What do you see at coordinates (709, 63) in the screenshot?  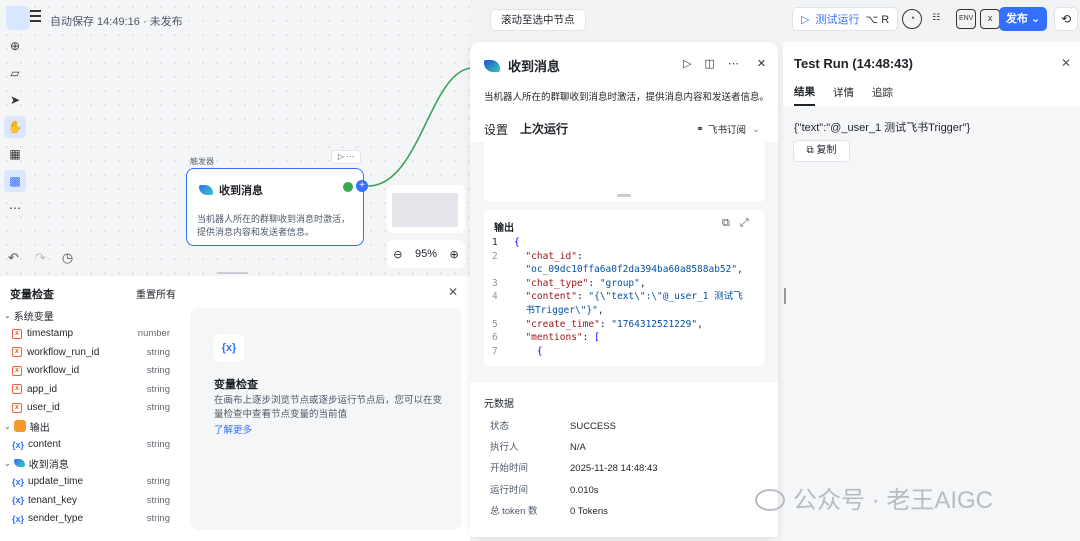 I see `split-view-icon: ◫` at bounding box center [709, 63].